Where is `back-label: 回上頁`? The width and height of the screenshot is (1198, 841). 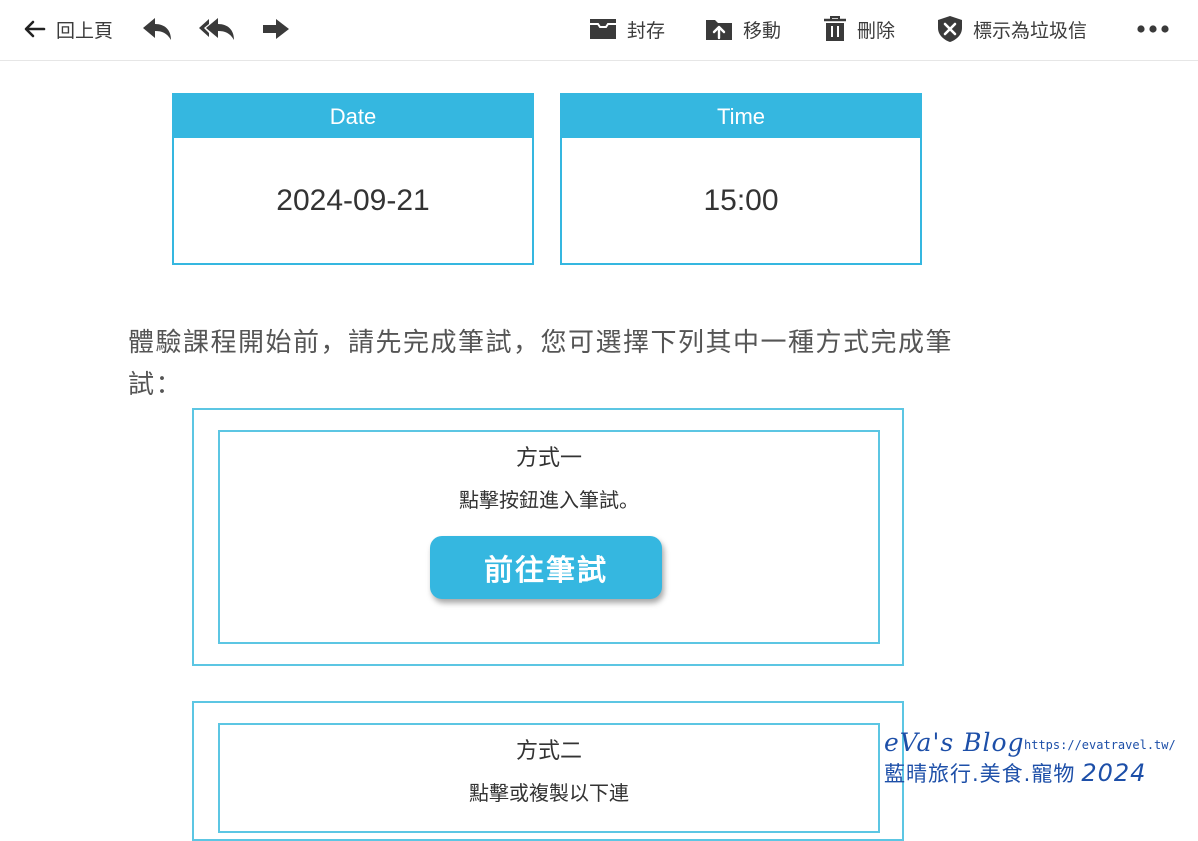
back-label: 回上頁 is located at coordinates (85, 30).